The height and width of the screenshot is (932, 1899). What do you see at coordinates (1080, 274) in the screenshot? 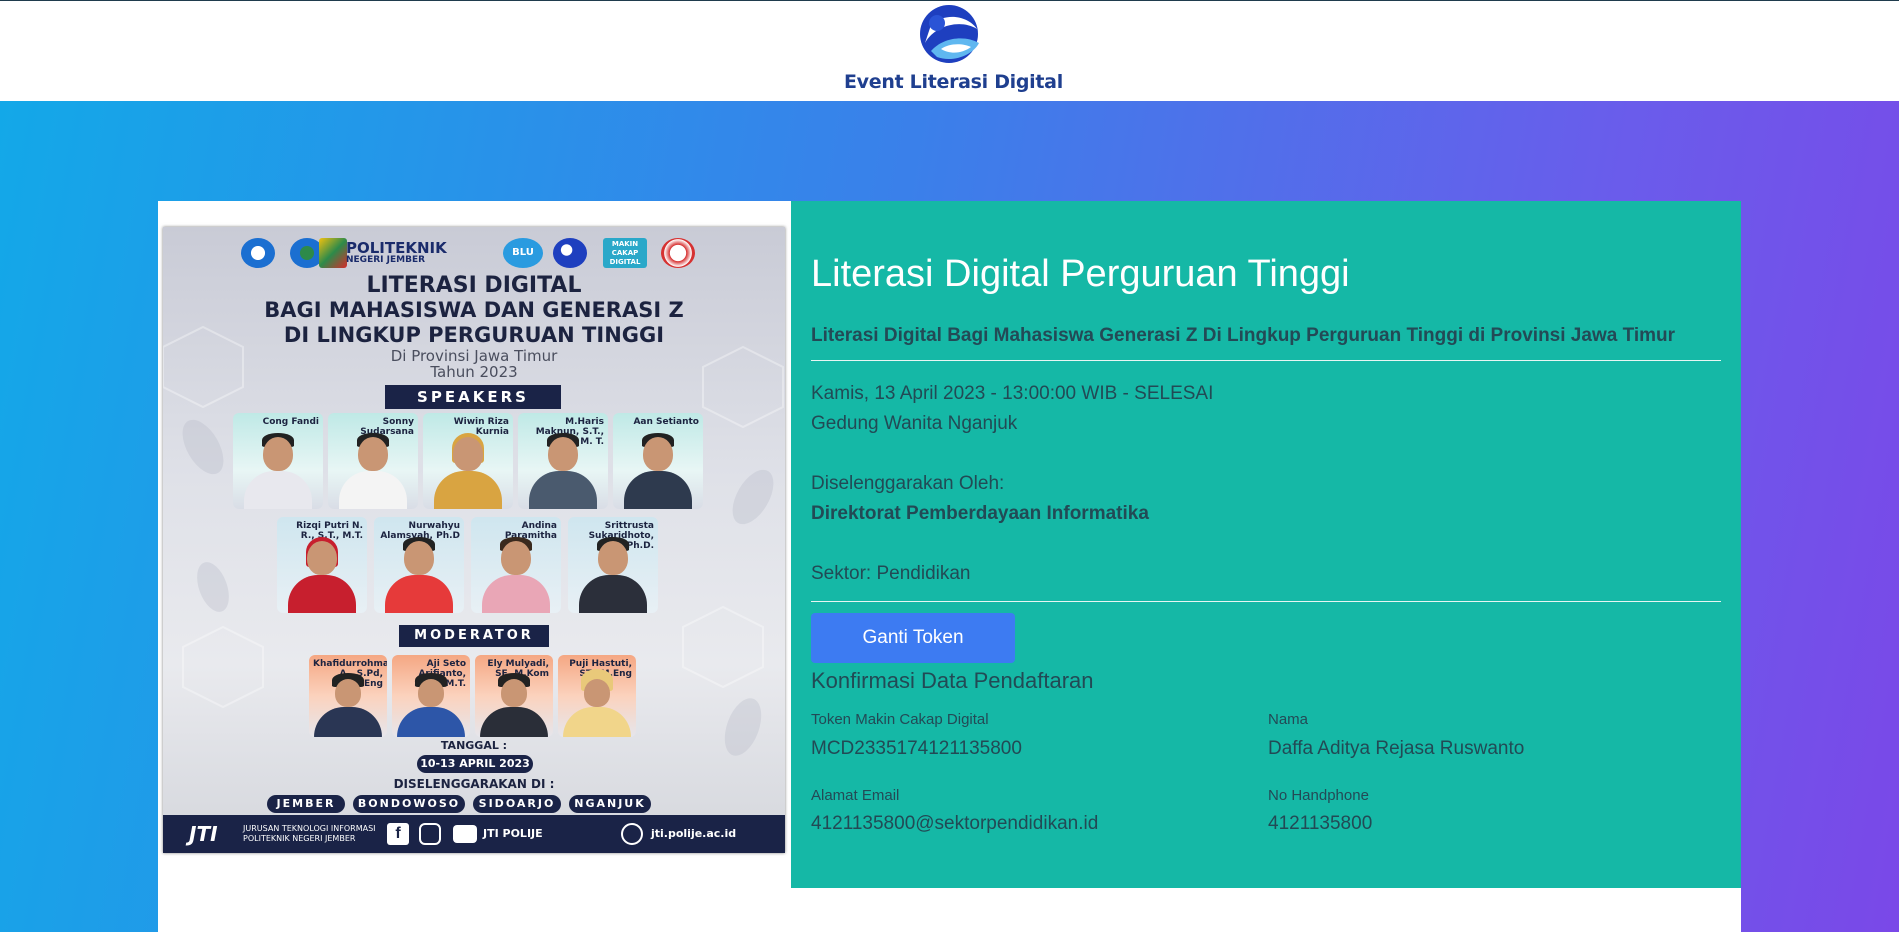
I see `event-title: Literasi Digital Perguruan Tinggi` at bounding box center [1080, 274].